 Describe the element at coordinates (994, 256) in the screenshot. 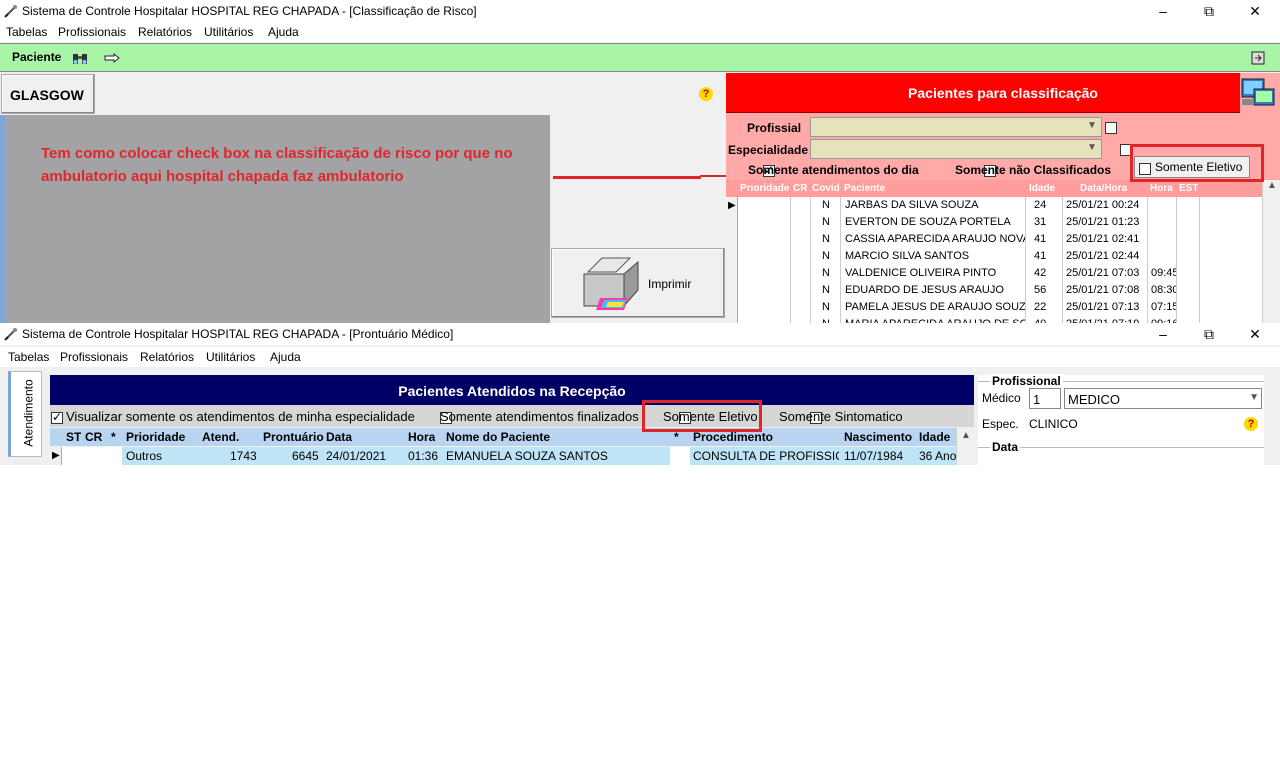

I see `table-row: N MARCIO SILVA SANTOS 41 25/01/21 02:44` at that location.